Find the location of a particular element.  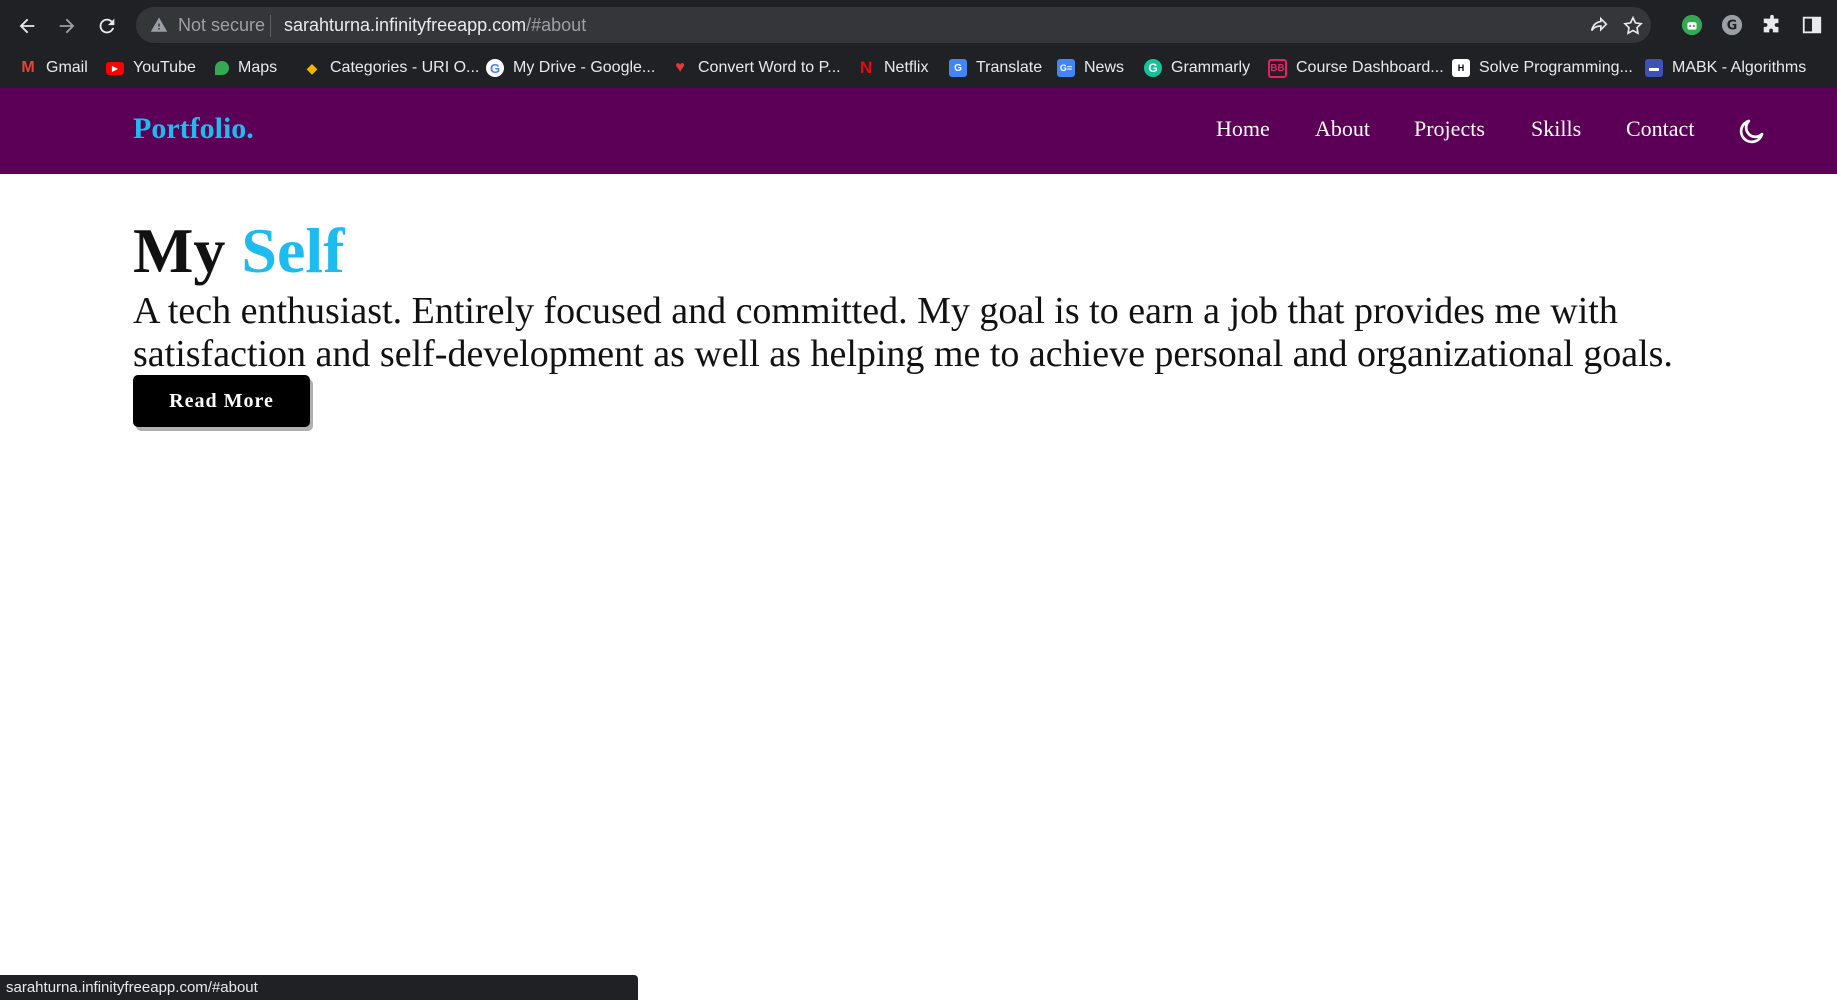

address-separator is located at coordinates (270, 26).